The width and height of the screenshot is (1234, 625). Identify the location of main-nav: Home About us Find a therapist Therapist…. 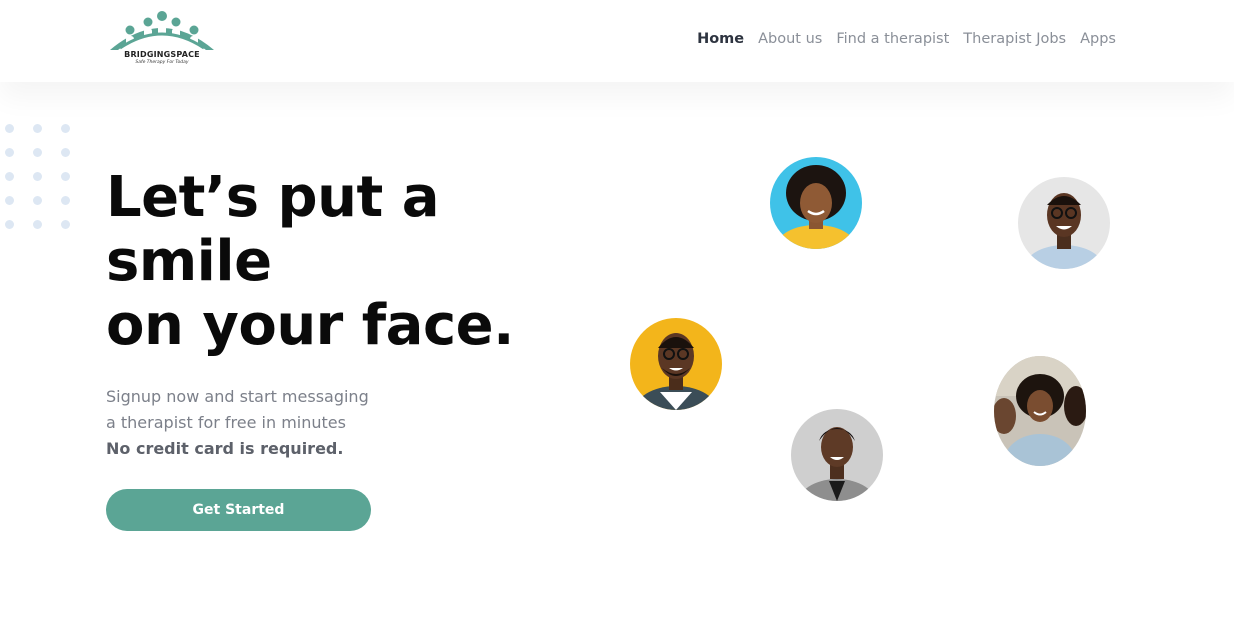
(906, 39).